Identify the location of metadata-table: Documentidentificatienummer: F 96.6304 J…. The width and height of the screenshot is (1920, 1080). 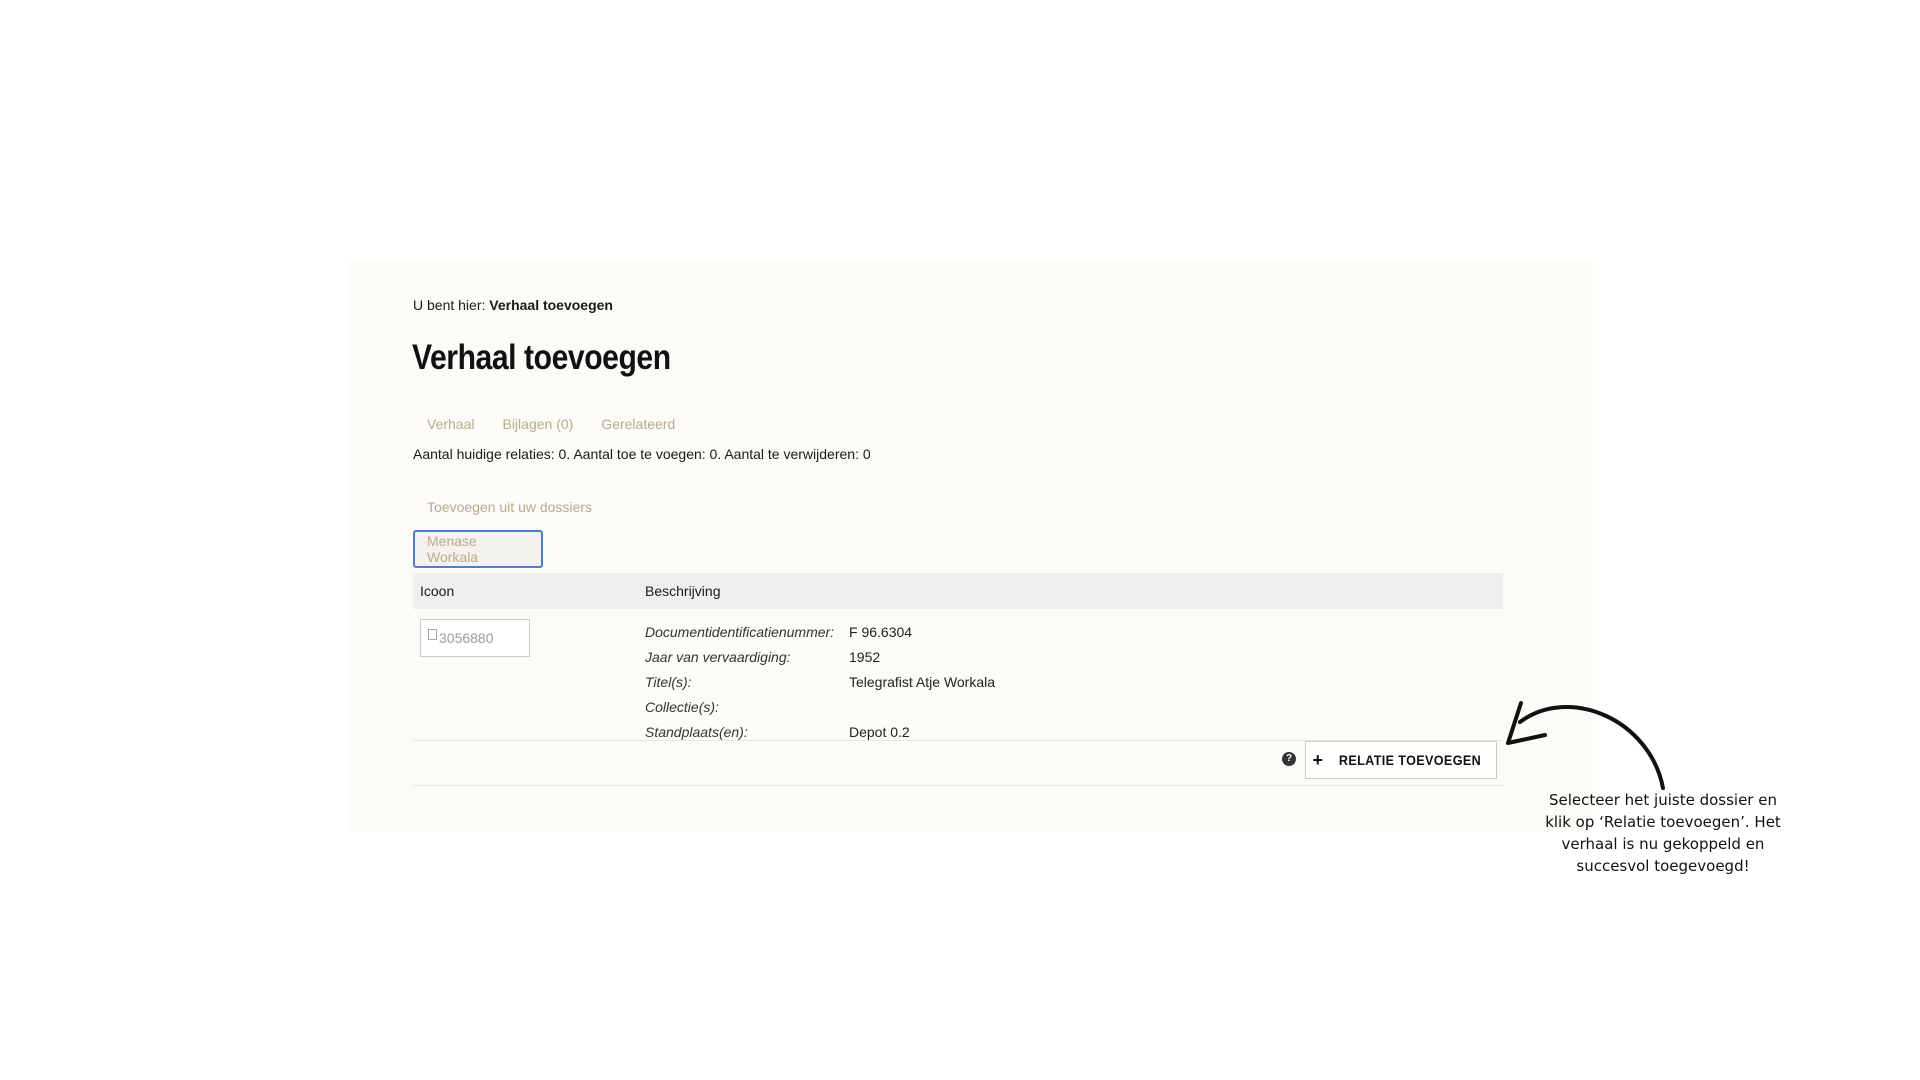
(820, 681).